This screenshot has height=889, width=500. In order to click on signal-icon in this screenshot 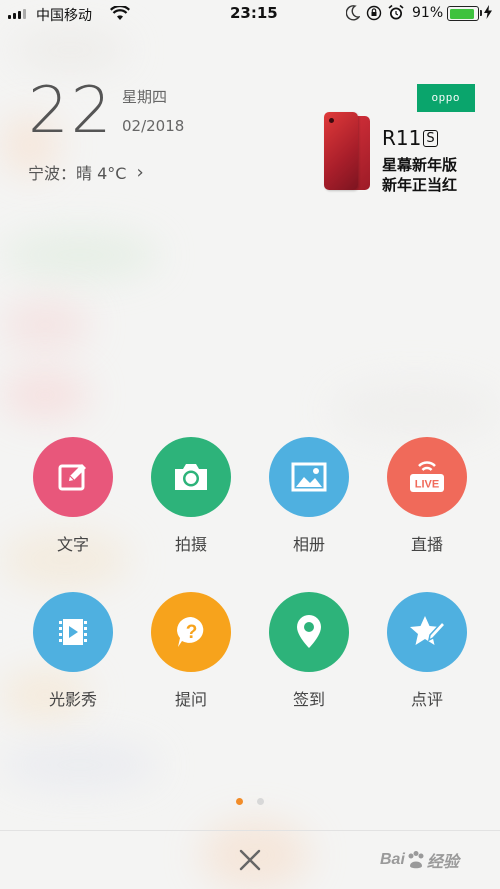, I will do `click(17, 14)`.